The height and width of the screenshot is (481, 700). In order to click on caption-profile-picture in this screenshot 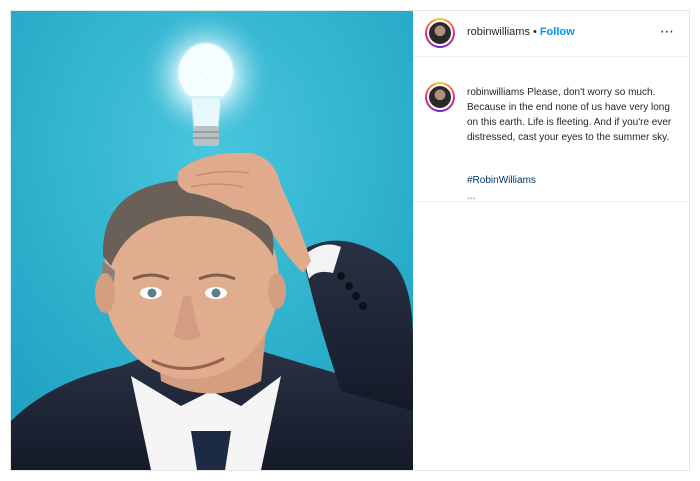, I will do `click(440, 97)`.